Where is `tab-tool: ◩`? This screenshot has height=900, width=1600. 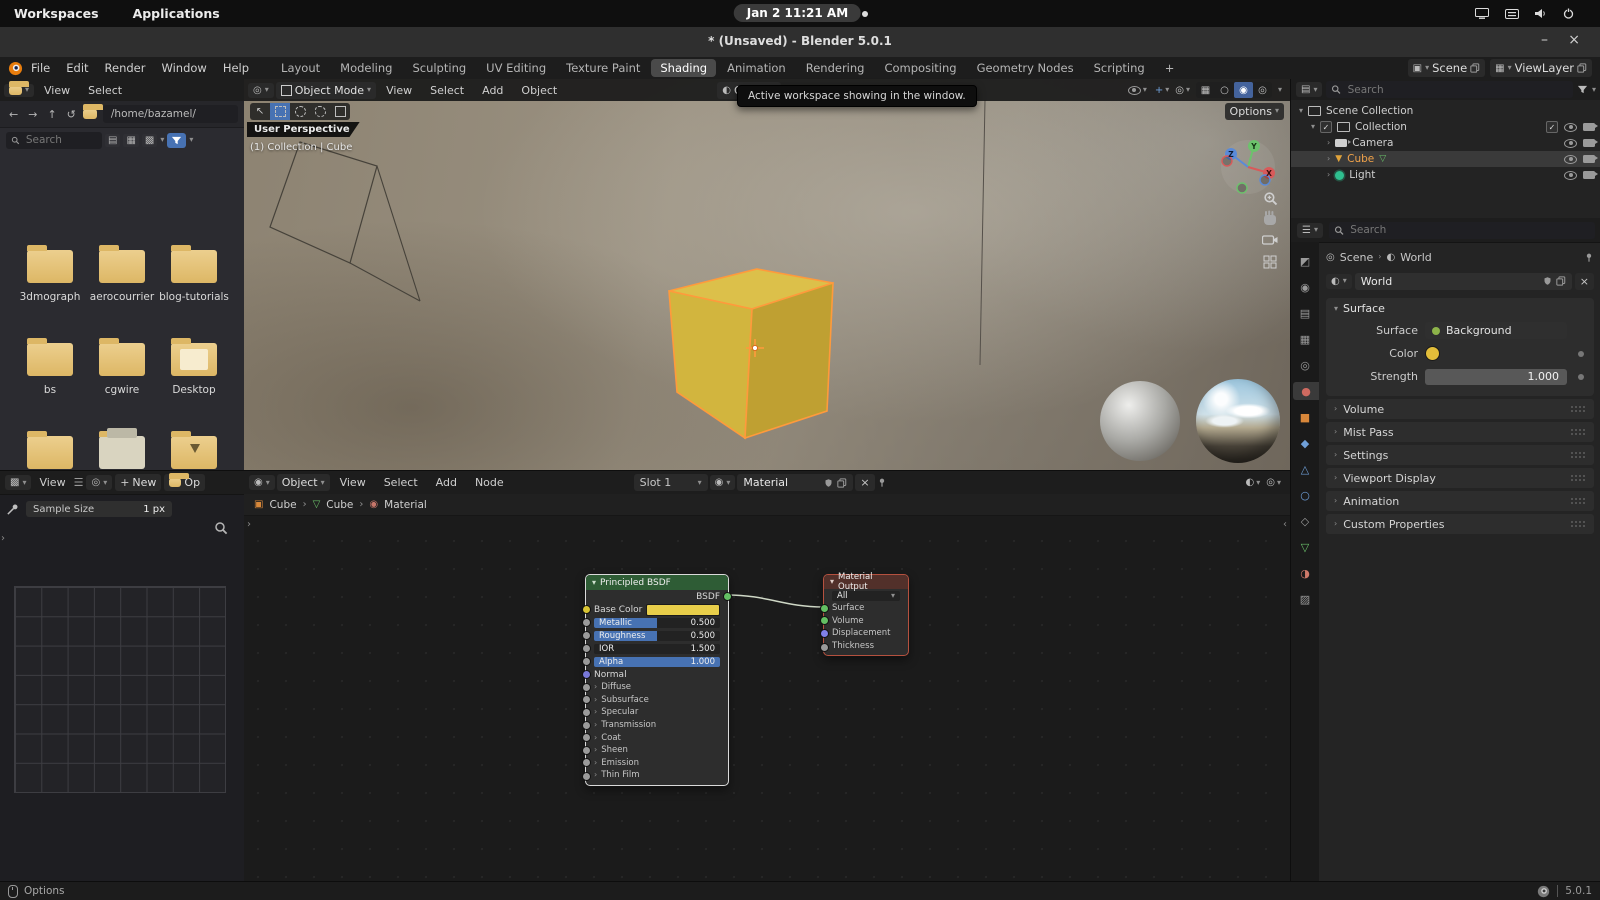
tab-tool: ◩ is located at coordinates (1305, 261).